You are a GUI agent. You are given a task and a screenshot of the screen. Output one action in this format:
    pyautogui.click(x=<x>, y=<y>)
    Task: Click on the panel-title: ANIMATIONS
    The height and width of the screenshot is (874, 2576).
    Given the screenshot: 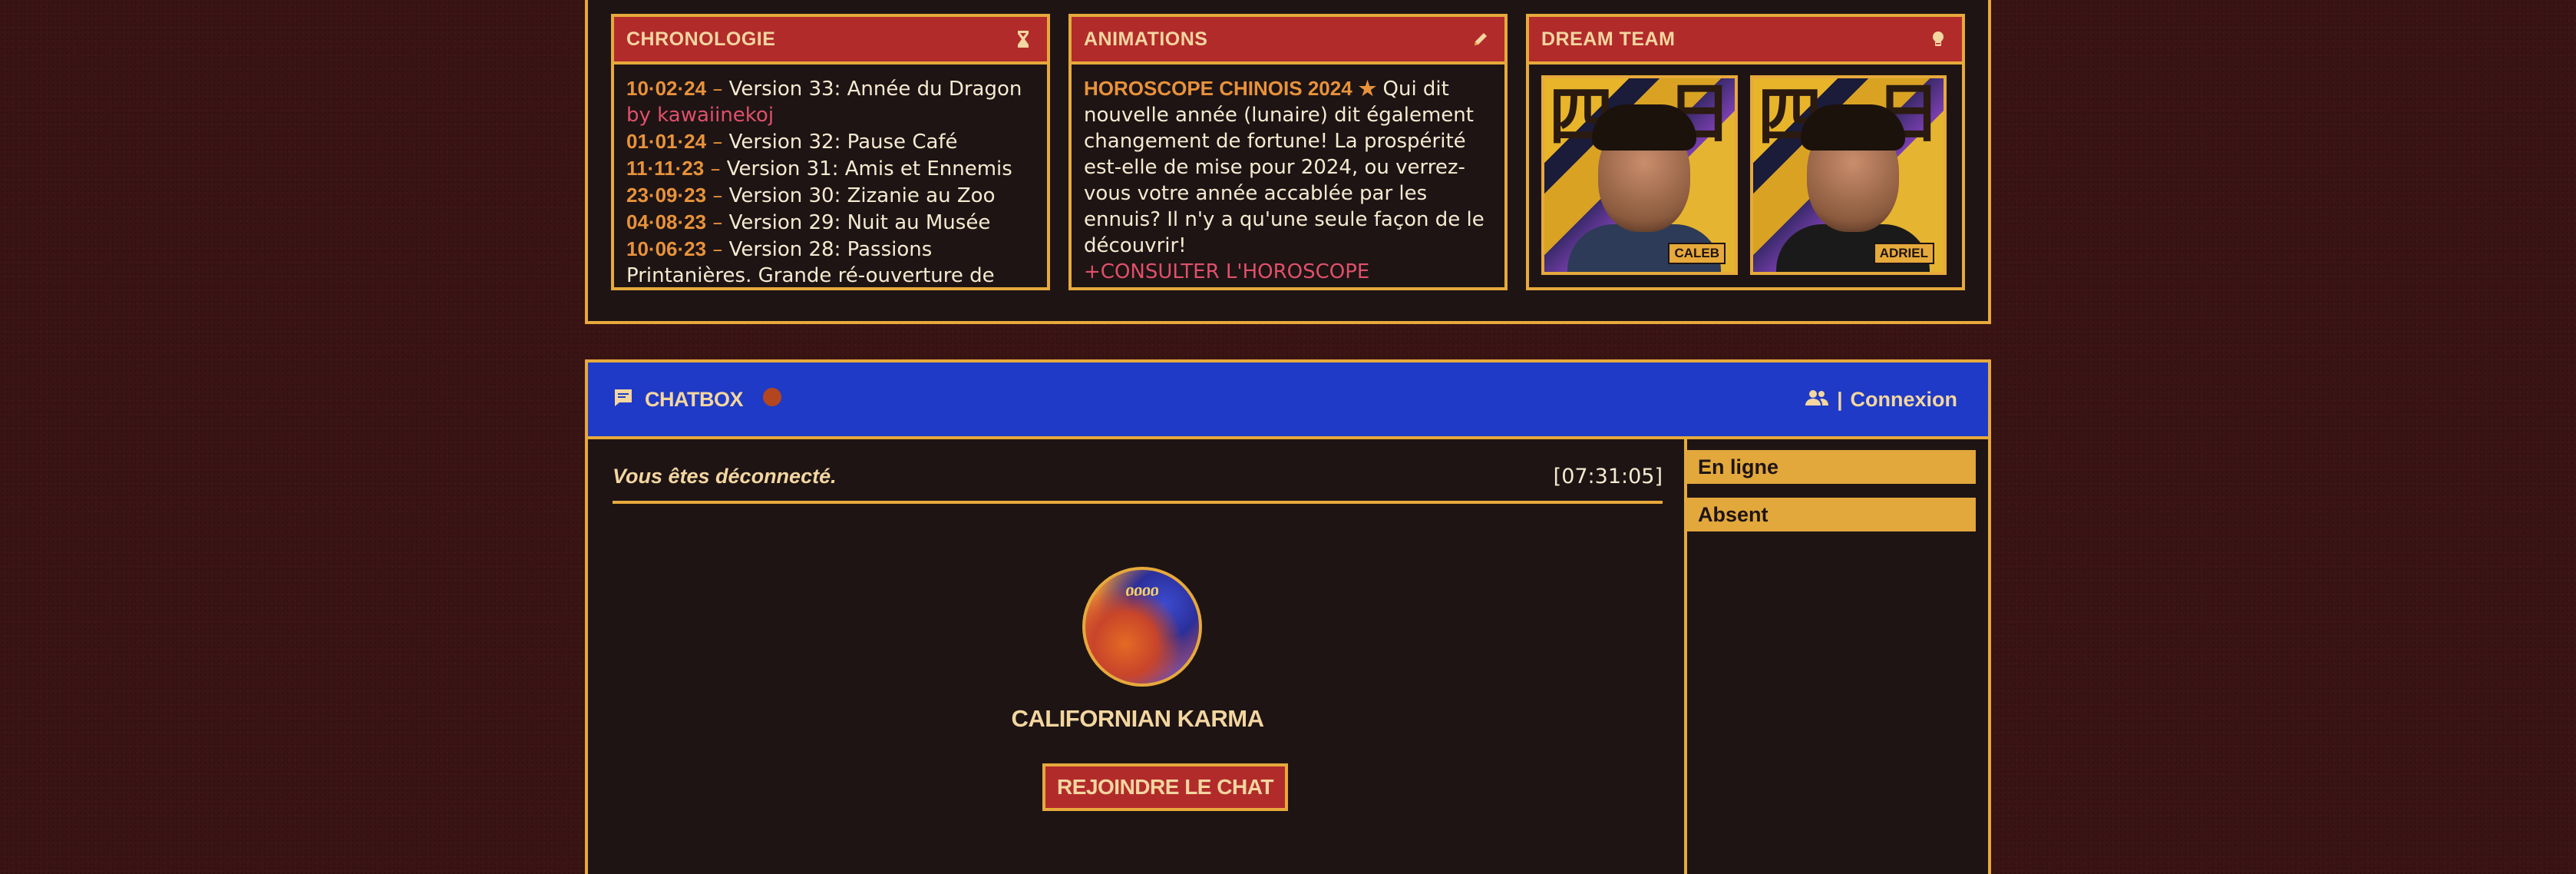 What is the action you would take?
    pyautogui.click(x=1146, y=39)
    